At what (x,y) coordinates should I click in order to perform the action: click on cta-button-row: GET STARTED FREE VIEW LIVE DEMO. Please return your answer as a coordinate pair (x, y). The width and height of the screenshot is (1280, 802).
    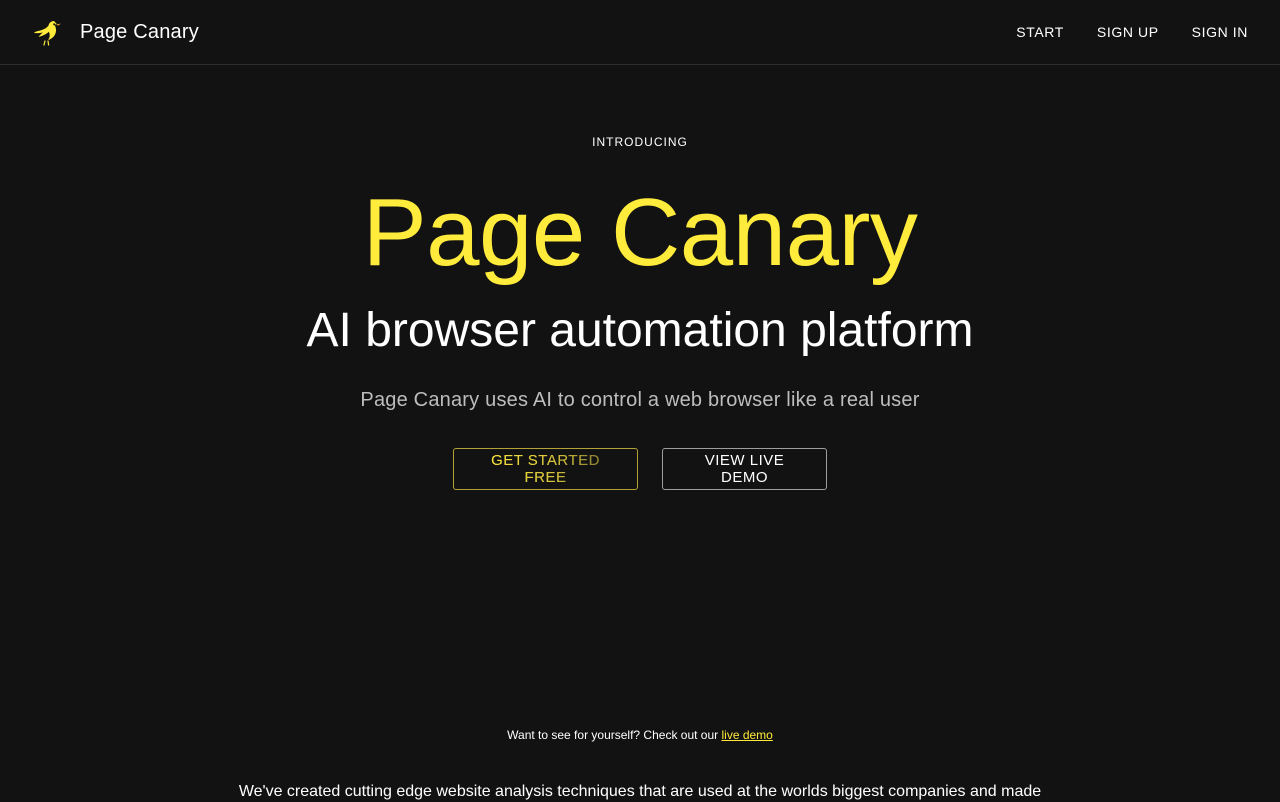
    Looking at the image, I should click on (640, 469).